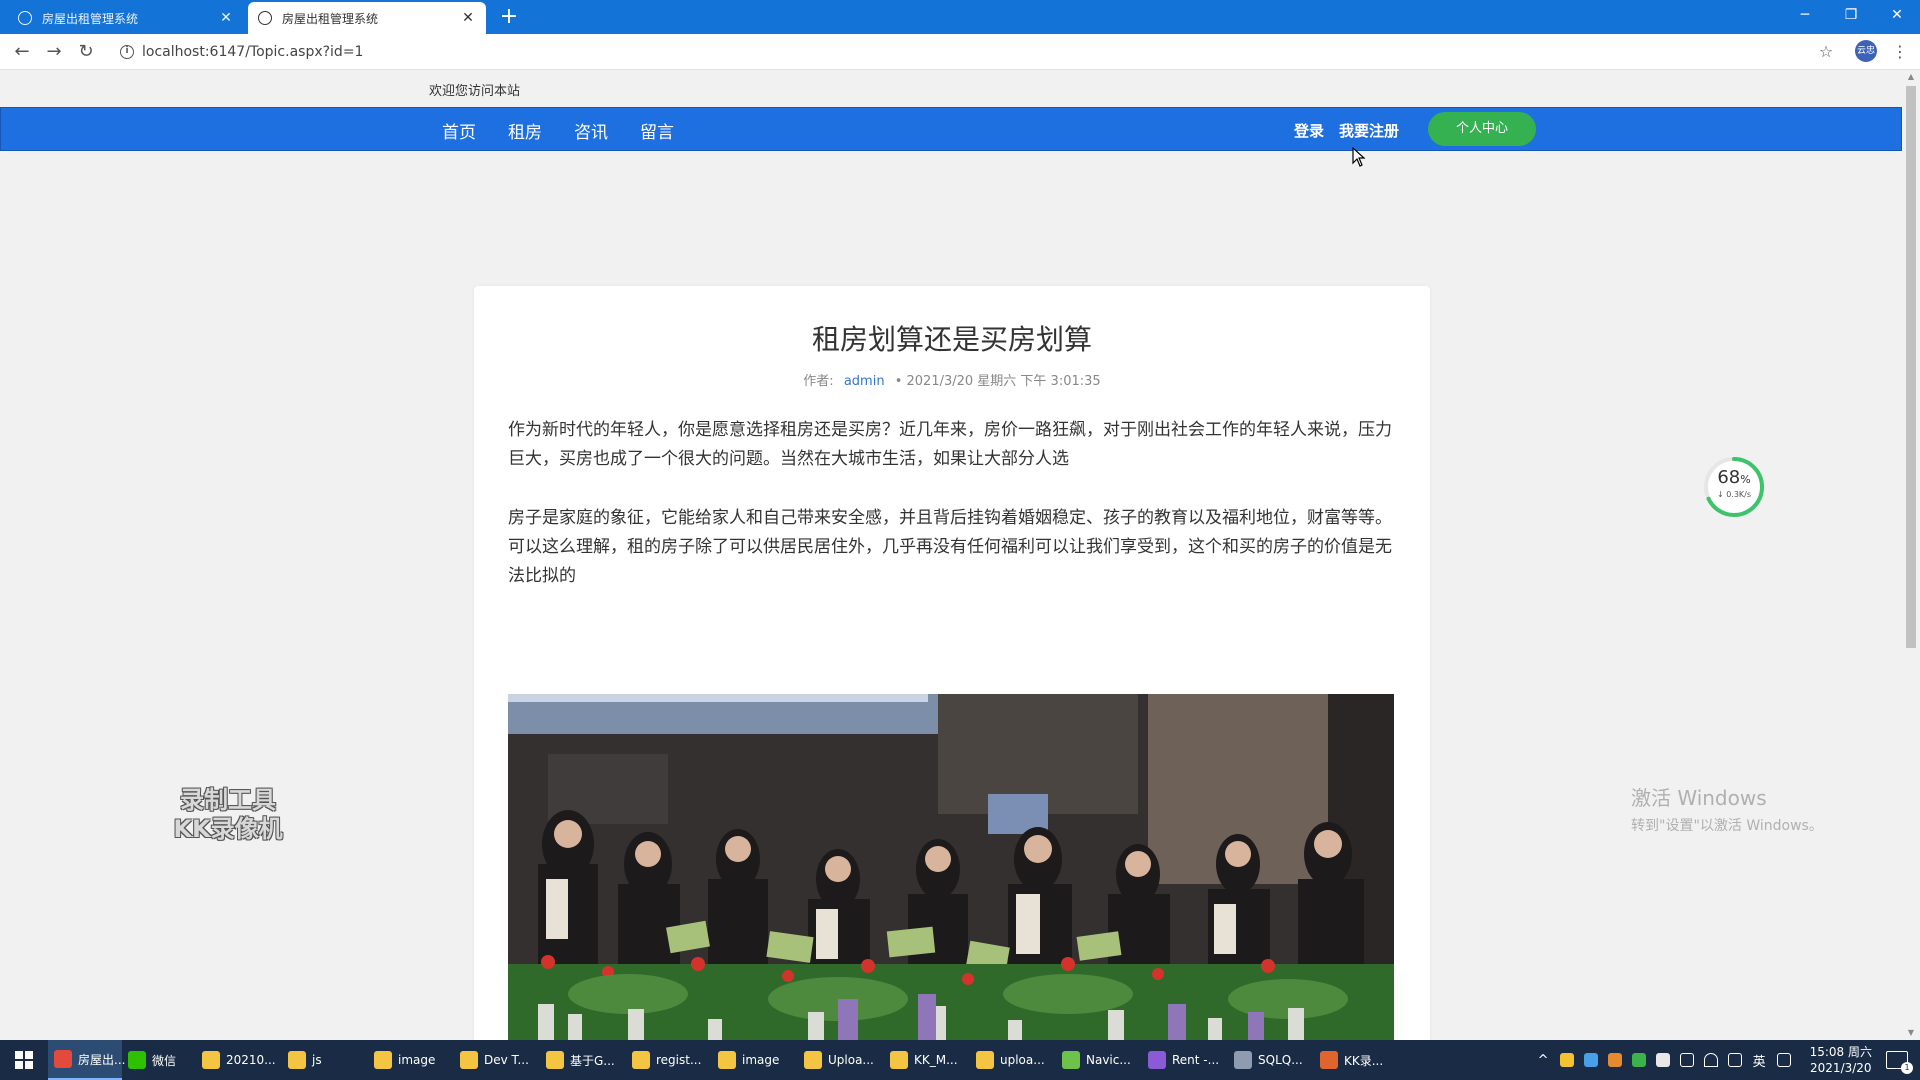  I want to click on volume-icon, so click(1734, 1060).